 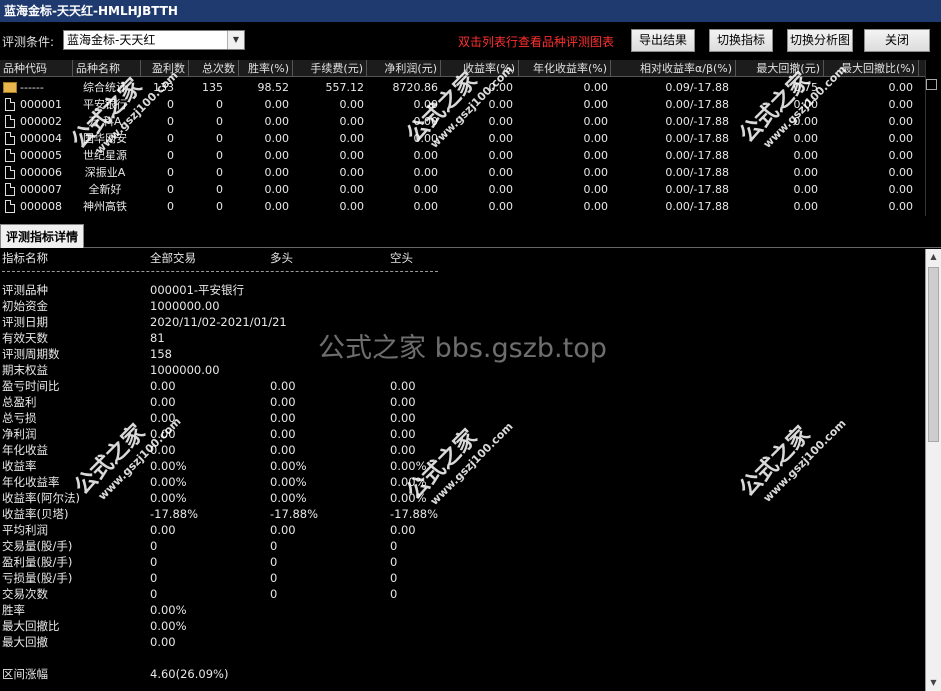 I want to click on scroll-thumb, so click(x=933, y=354).